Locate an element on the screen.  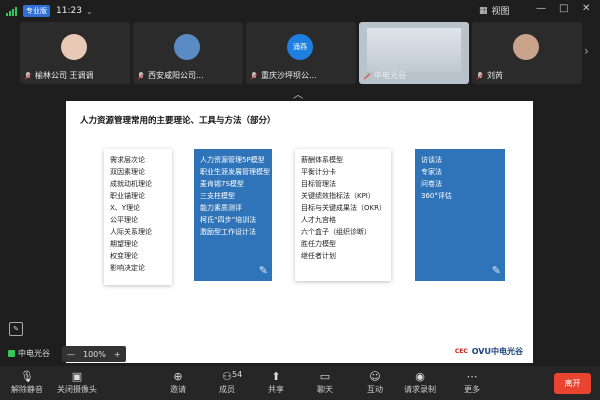
list-item: 麦肯锡7S模型 is located at coordinates (222, 184).